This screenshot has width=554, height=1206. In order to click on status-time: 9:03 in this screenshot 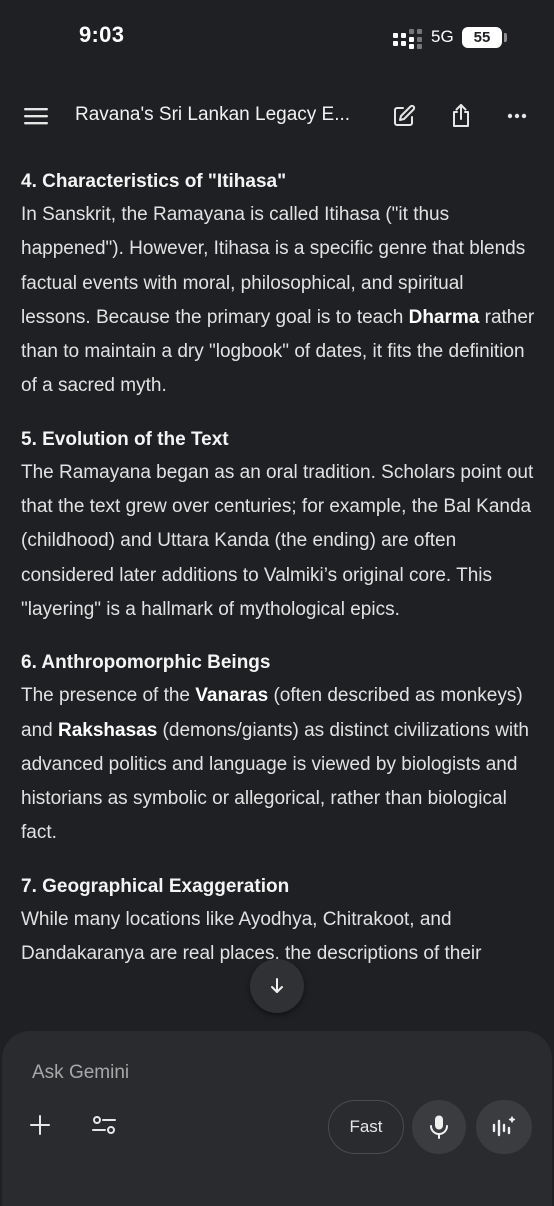, I will do `click(102, 34)`.